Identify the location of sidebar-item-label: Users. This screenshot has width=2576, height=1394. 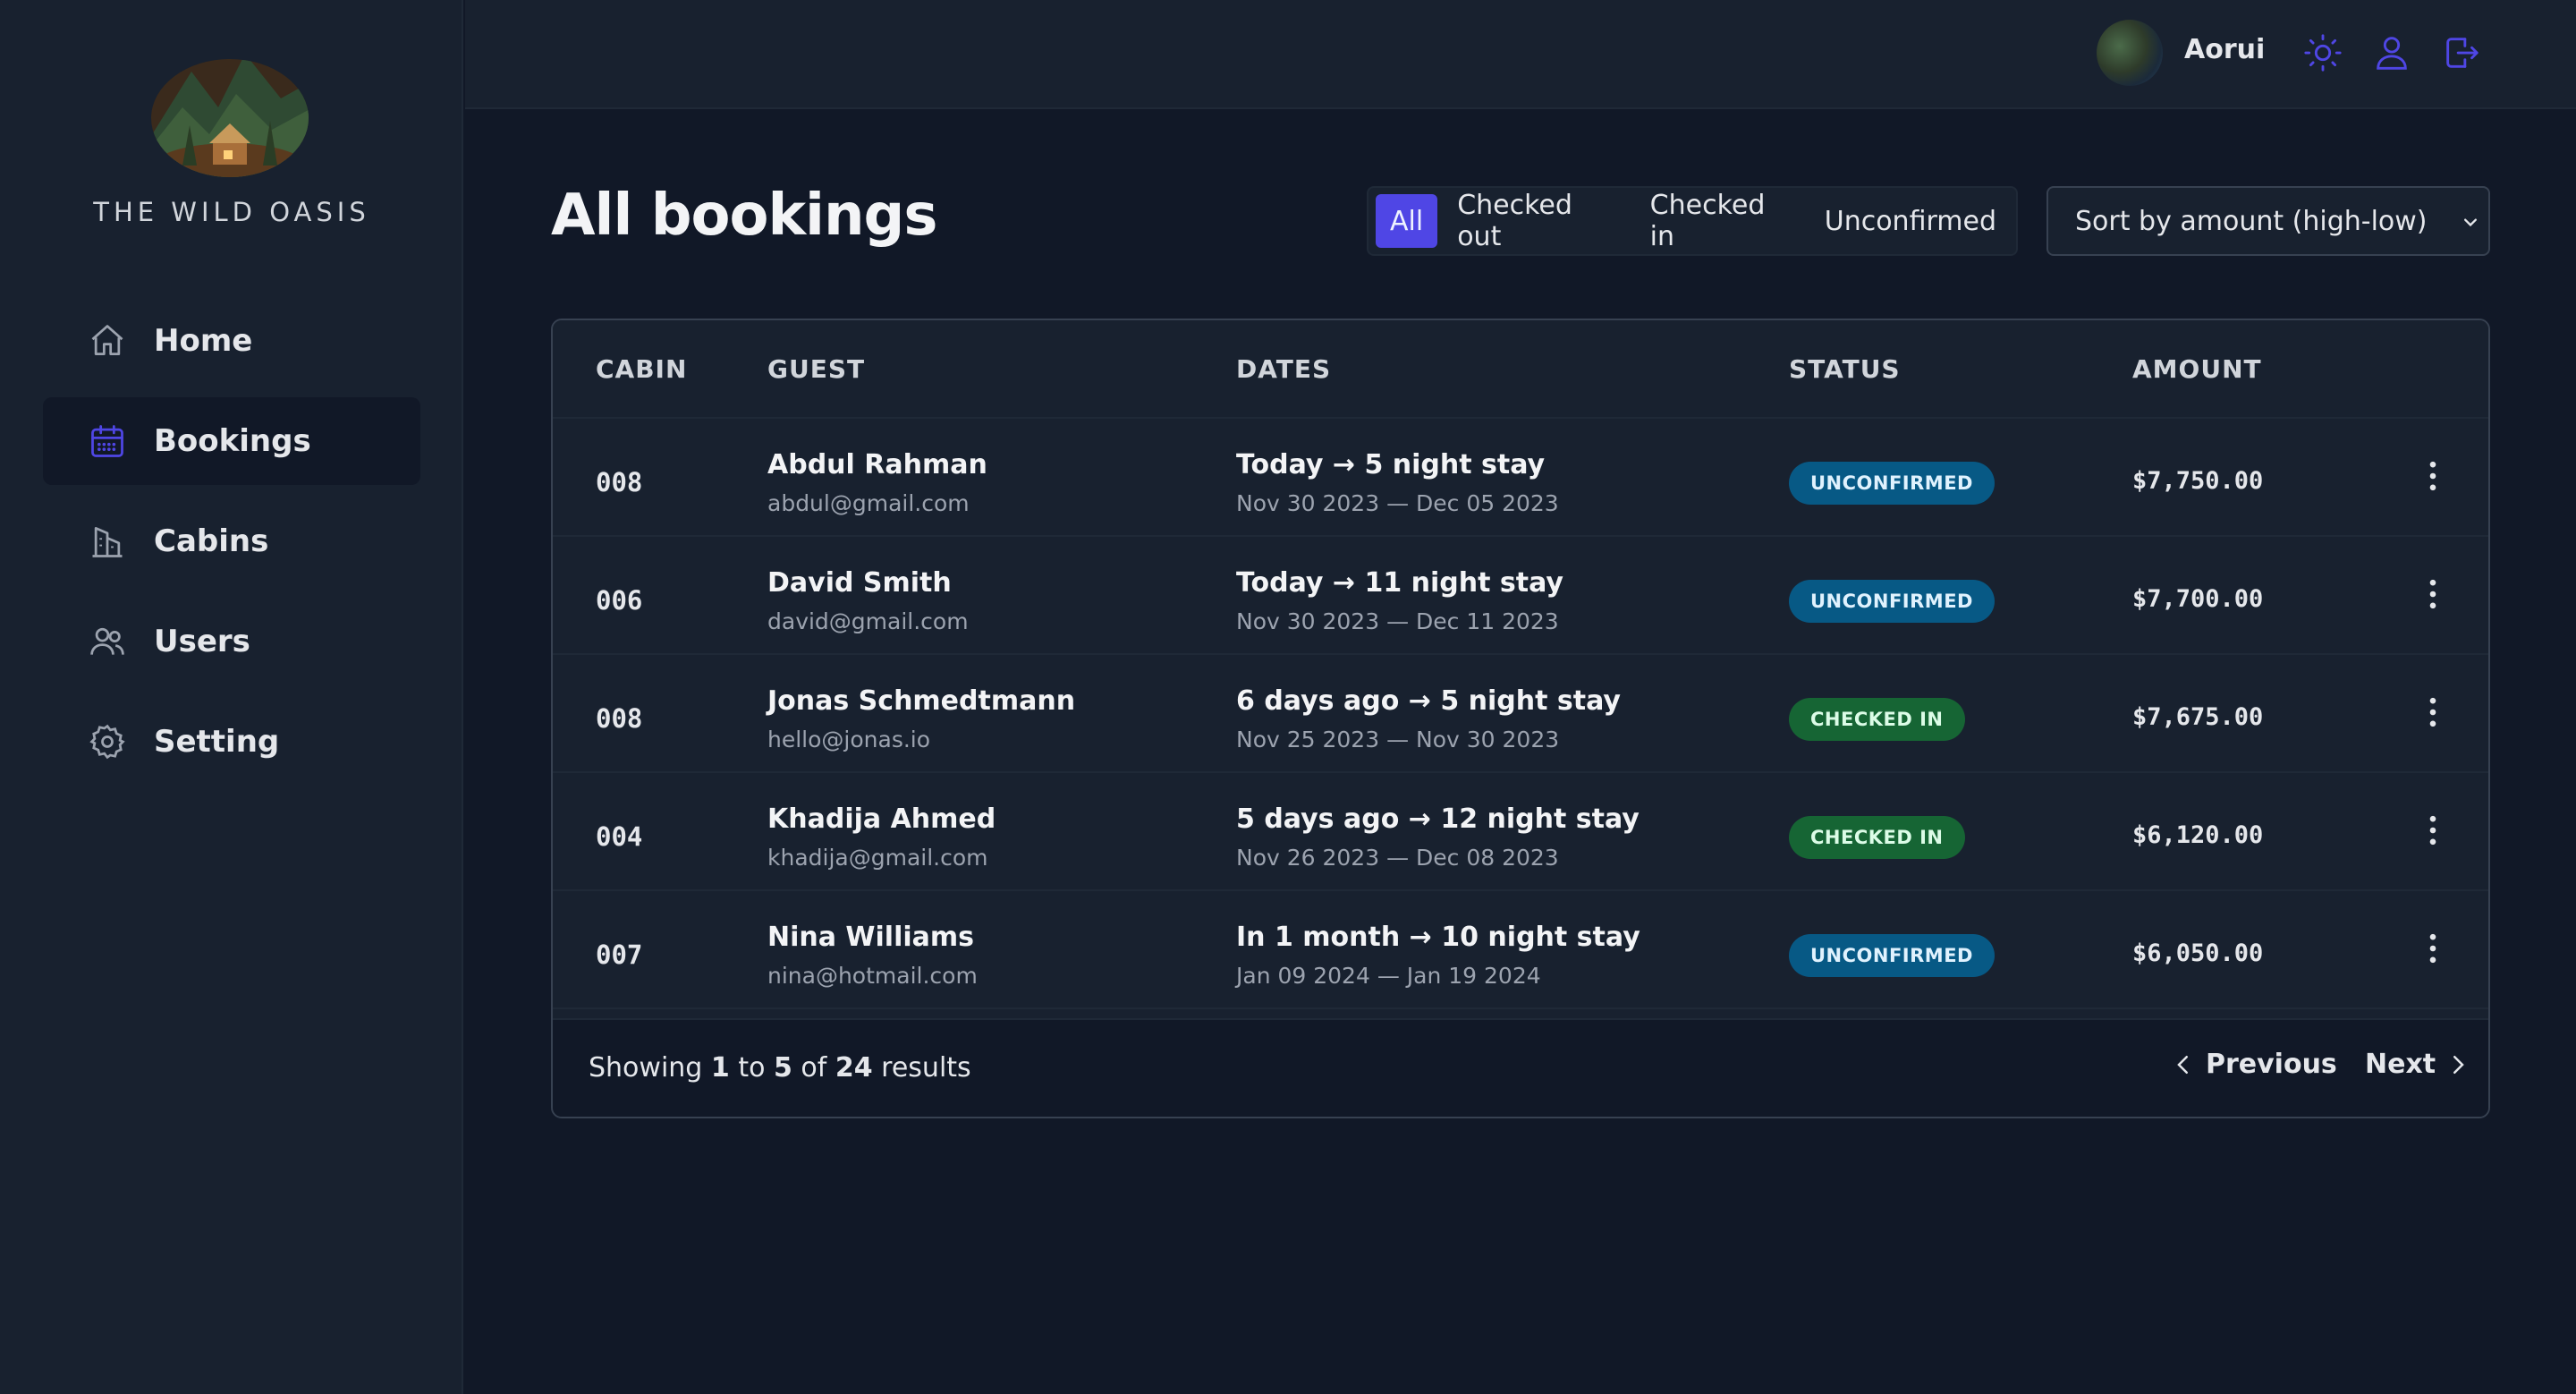
(202, 641).